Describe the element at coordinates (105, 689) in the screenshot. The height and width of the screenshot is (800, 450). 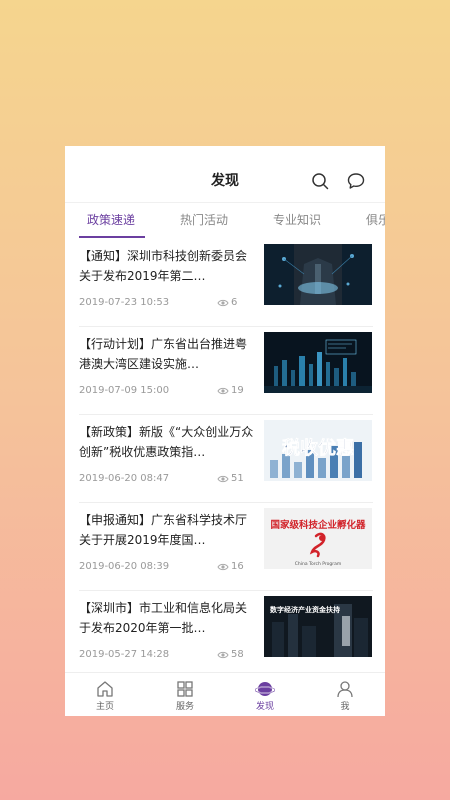
I see `home-icon` at that location.